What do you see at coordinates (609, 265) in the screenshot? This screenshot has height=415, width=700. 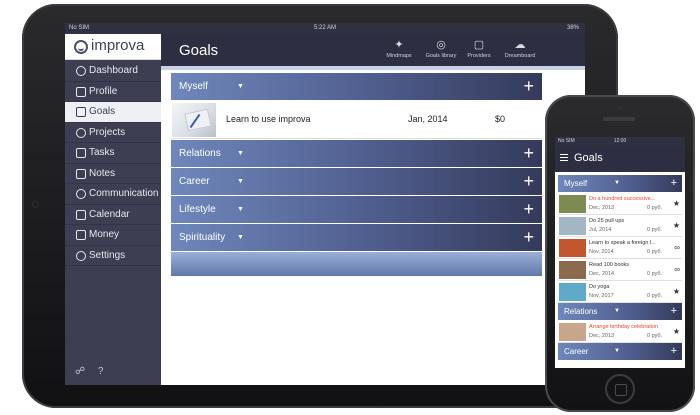 I see `iphone-goal-name: Read 100 books` at bounding box center [609, 265].